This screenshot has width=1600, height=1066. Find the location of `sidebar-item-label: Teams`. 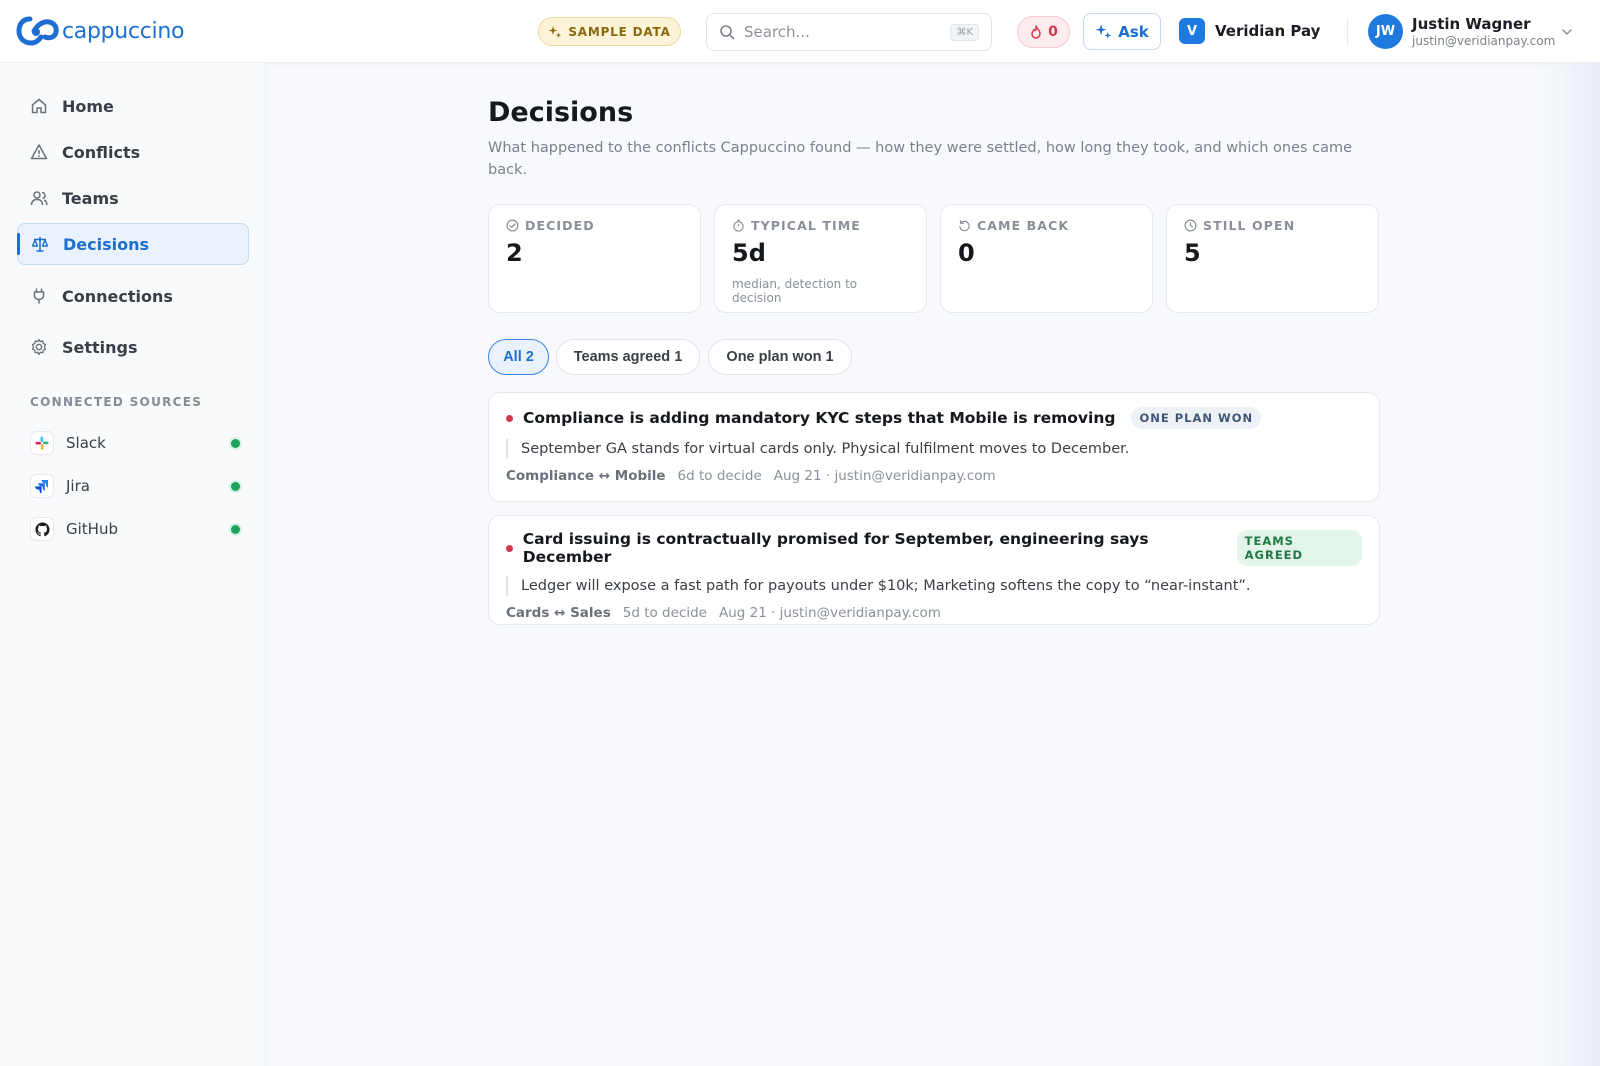

sidebar-item-label: Teams is located at coordinates (90, 198).